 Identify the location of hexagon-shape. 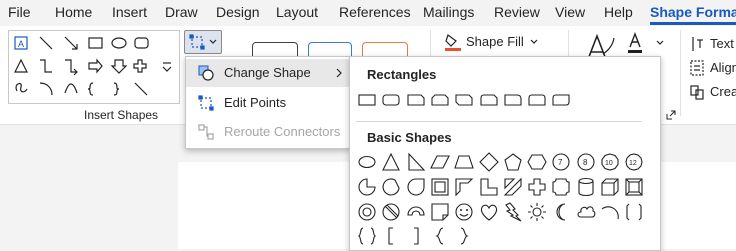
(537, 162).